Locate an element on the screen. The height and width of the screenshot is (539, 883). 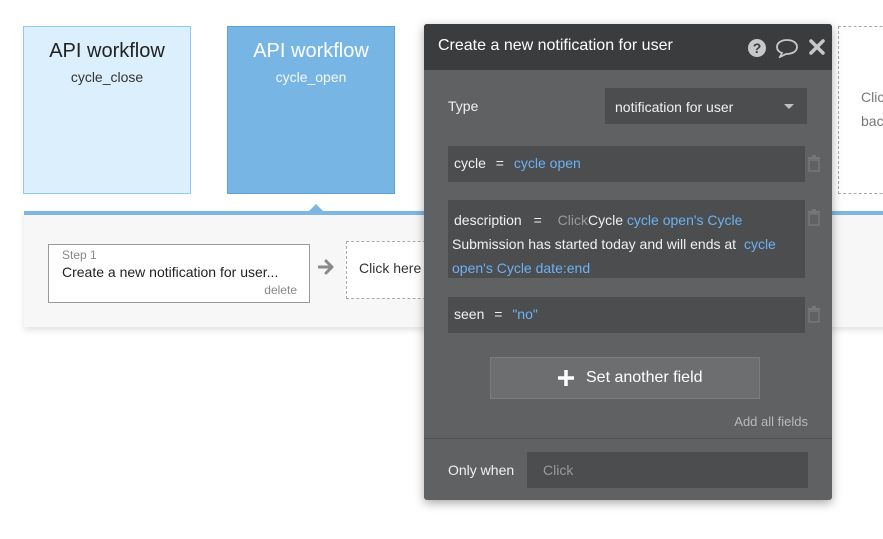
add-step-label: Click here is located at coordinates (390, 268).